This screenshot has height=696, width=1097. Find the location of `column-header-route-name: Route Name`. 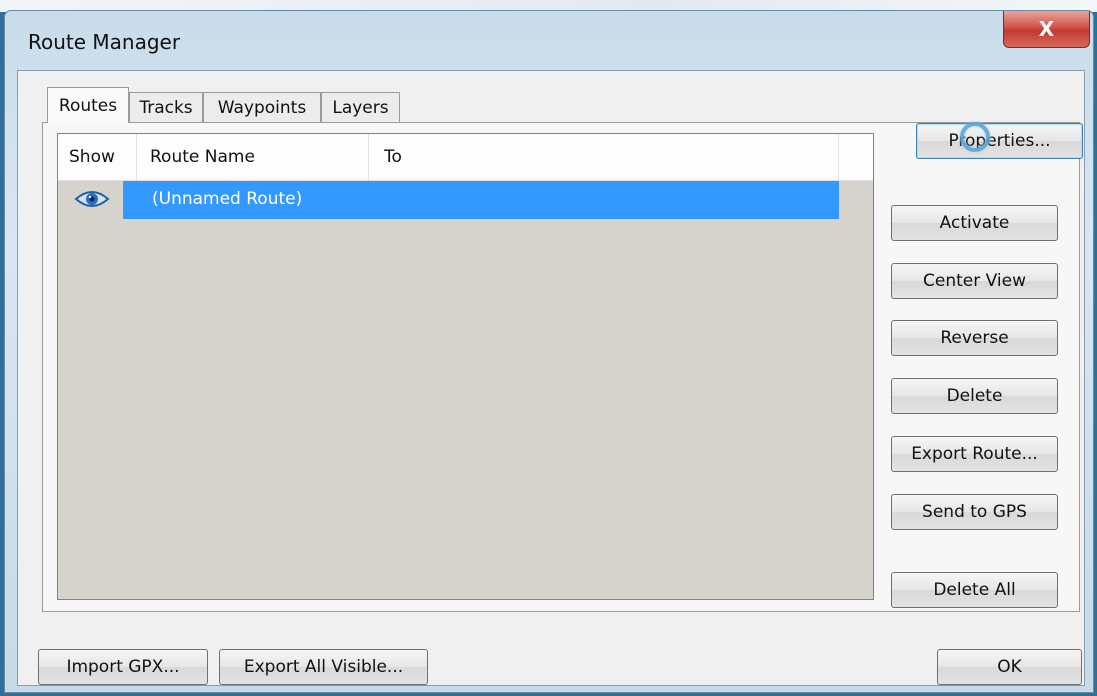

column-header-route-name: Route Name is located at coordinates (253, 157).